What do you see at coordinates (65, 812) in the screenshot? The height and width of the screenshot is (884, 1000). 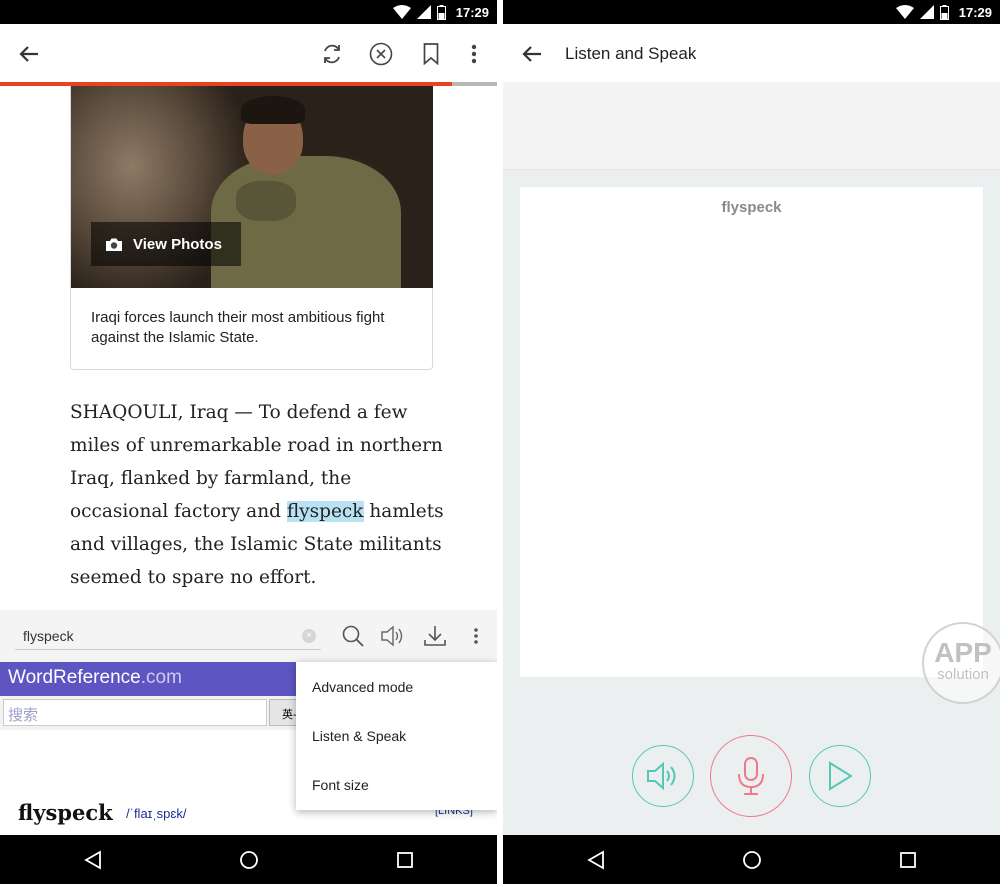 I see `headword: flyspeck` at bounding box center [65, 812].